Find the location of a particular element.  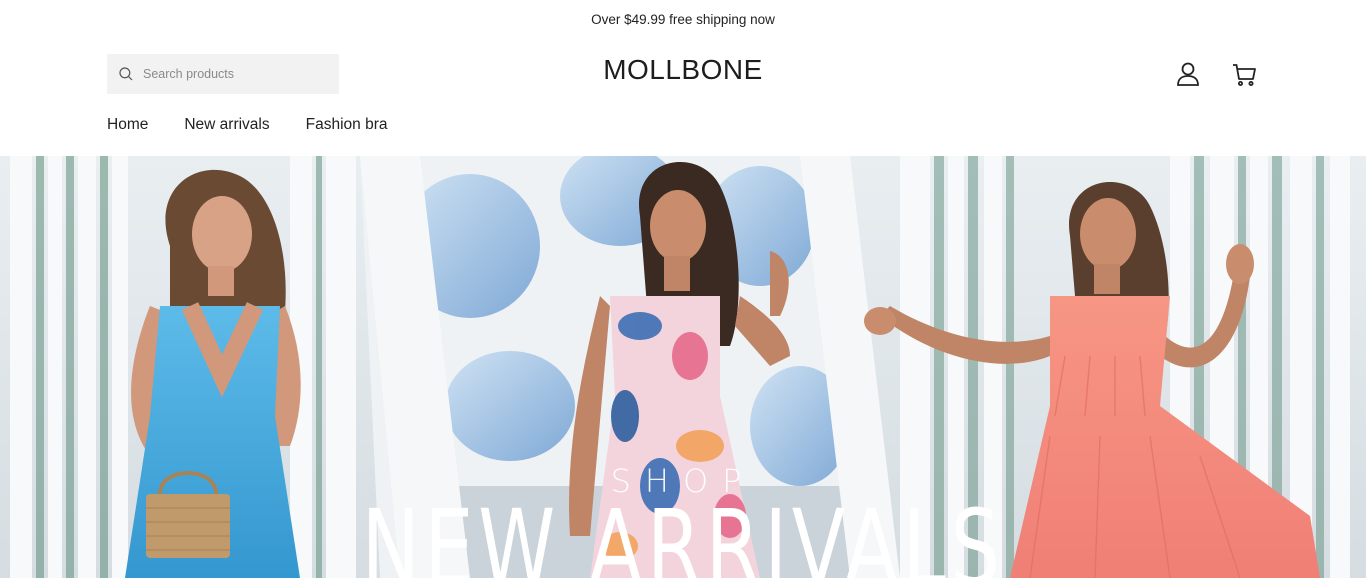

announcement-bar: Over $49.99 free shipping now is located at coordinates (683, 19).